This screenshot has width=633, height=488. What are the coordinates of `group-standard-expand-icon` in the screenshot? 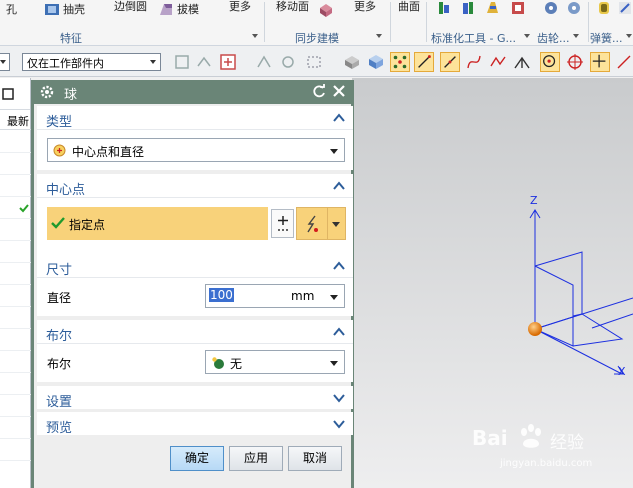 It's located at (527, 36).